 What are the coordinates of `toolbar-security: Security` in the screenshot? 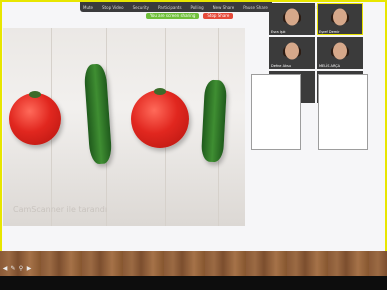 It's located at (141, 7).